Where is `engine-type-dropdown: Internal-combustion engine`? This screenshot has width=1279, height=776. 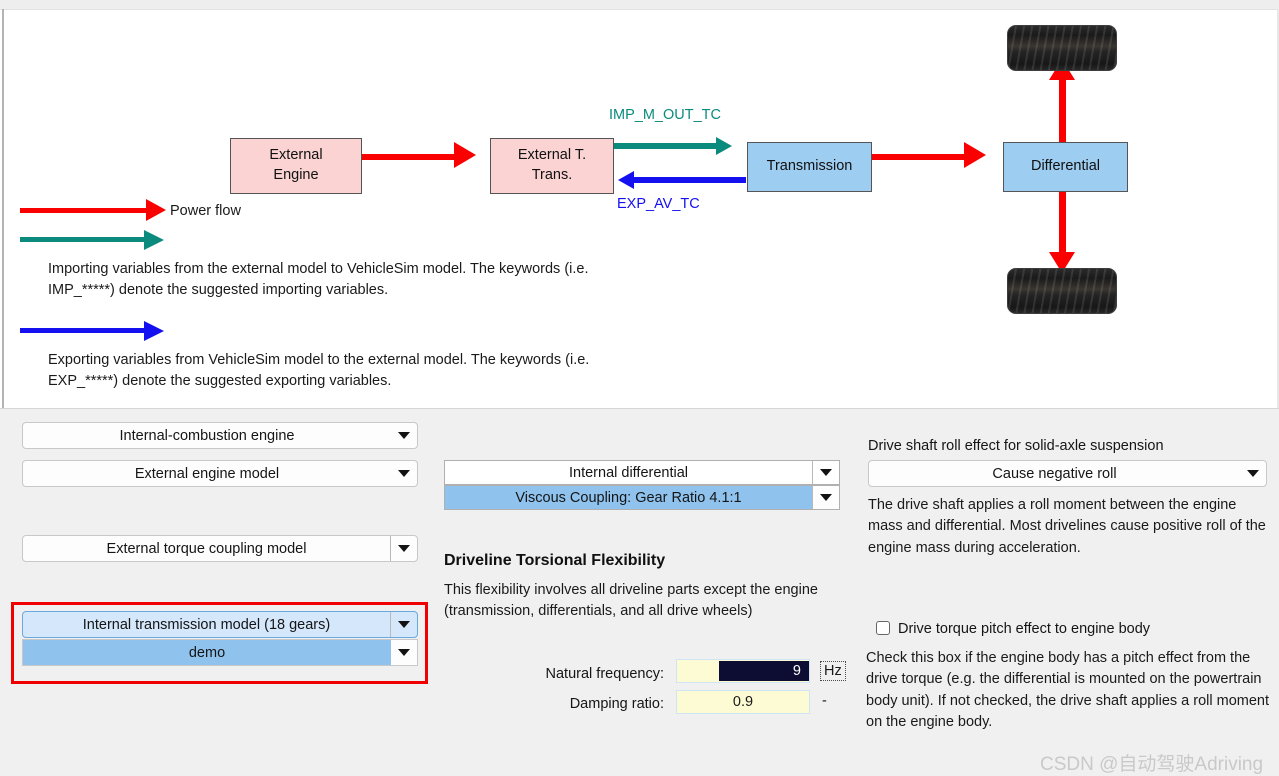
engine-type-dropdown: Internal-combustion engine is located at coordinates (220, 435).